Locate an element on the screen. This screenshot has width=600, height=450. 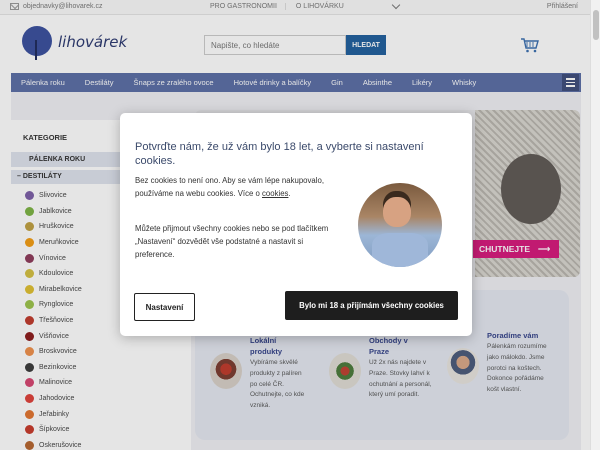
settings-button: Nastavení is located at coordinates (164, 307).